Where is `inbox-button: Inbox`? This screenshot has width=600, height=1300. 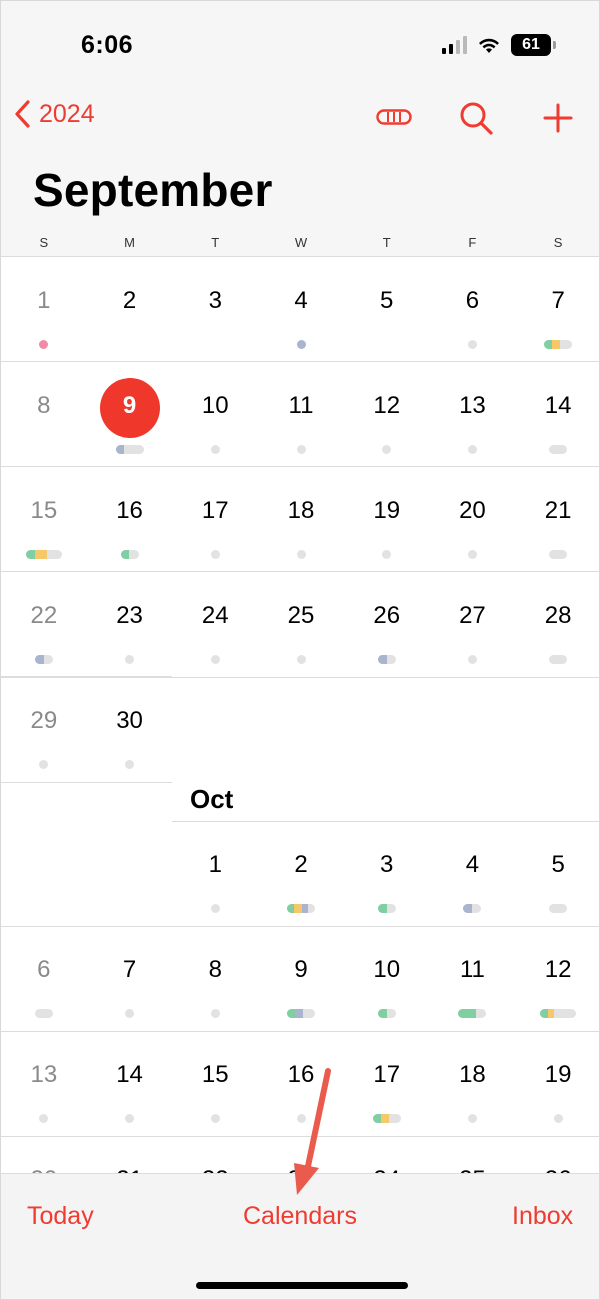
inbox-button: Inbox is located at coordinates (542, 1216).